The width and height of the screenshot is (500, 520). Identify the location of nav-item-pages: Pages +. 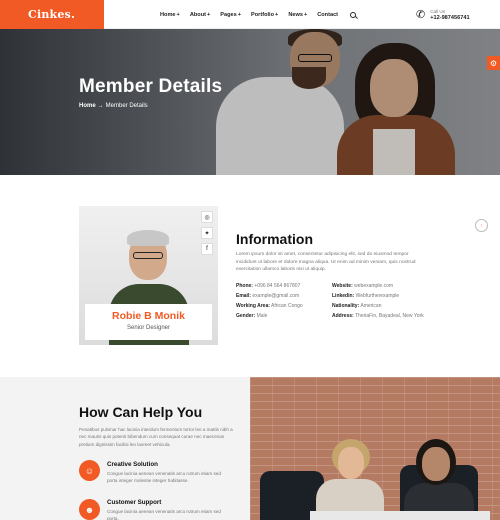
(230, 15).